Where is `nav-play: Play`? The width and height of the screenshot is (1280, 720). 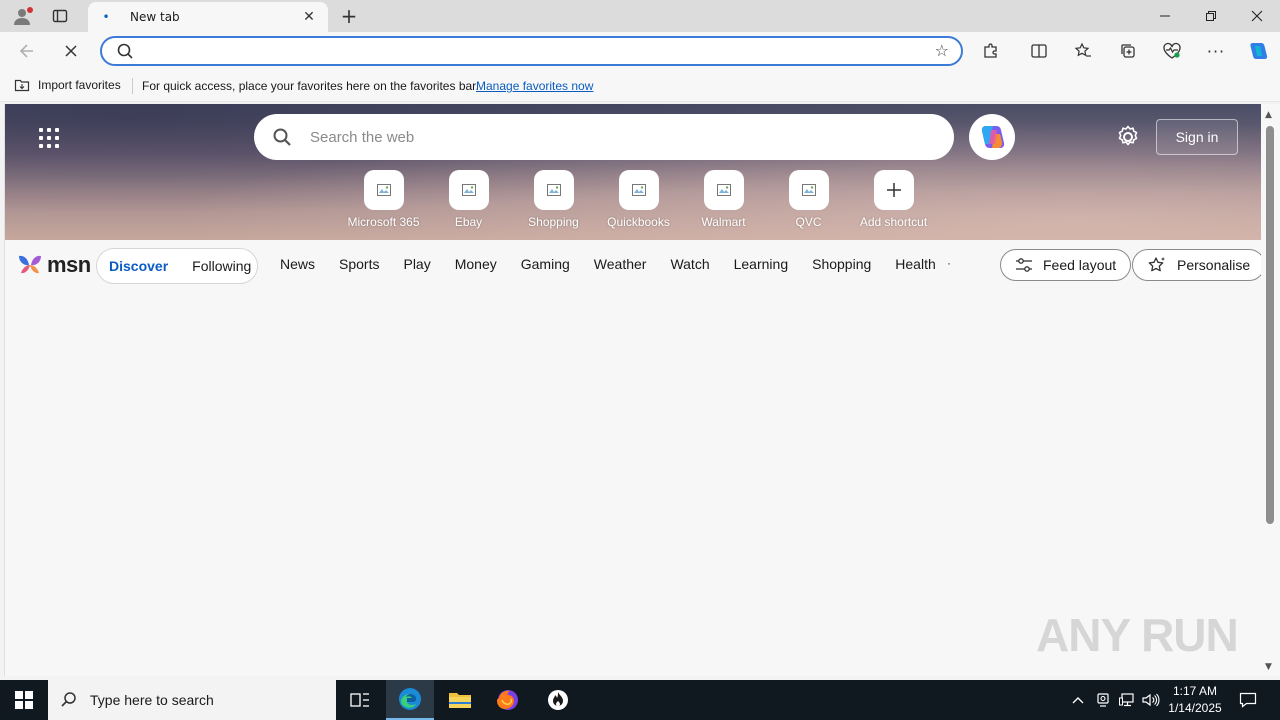
nav-play: Play is located at coordinates (416, 264).